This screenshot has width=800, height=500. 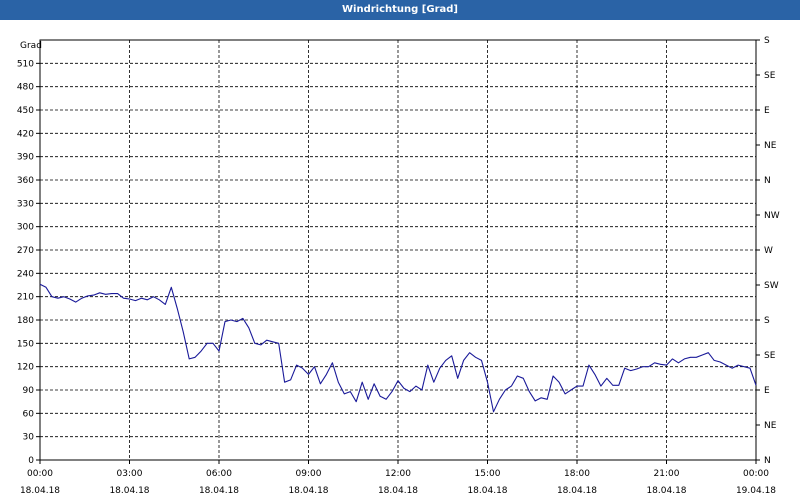 I want to click on y-tick-label: 330, so click(x=25, y=204).